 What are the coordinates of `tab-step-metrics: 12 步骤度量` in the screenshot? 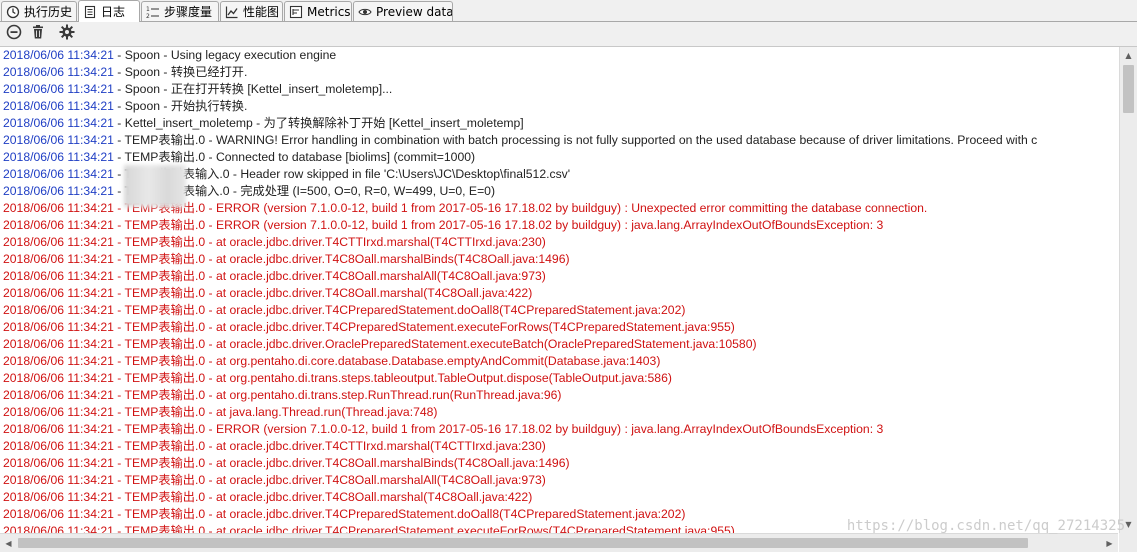 It's located at (180, 11).